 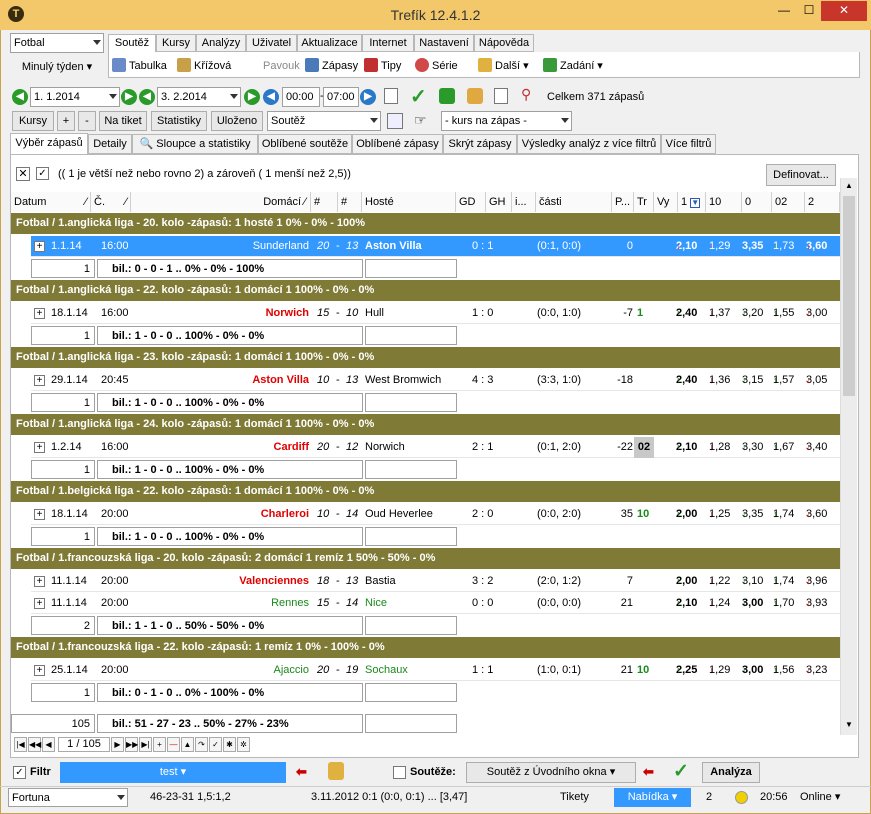 I want to click on souteze-checkbox, so click(x=399, y=772).